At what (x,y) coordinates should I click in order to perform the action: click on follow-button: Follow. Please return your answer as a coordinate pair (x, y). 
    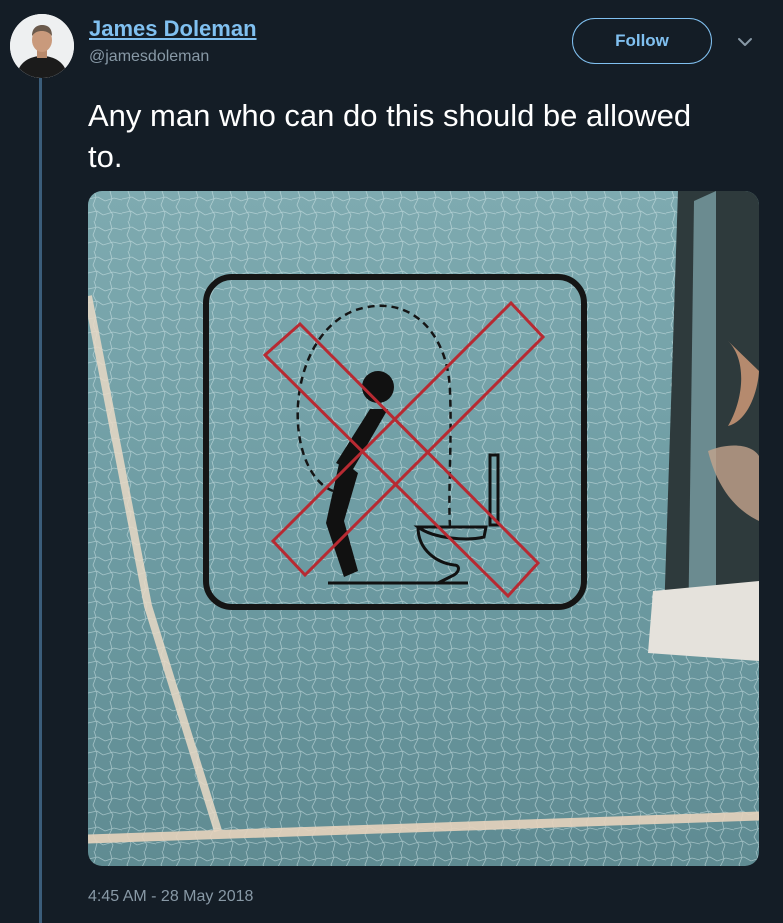
    Looking at the image, I should click on (642, 41).